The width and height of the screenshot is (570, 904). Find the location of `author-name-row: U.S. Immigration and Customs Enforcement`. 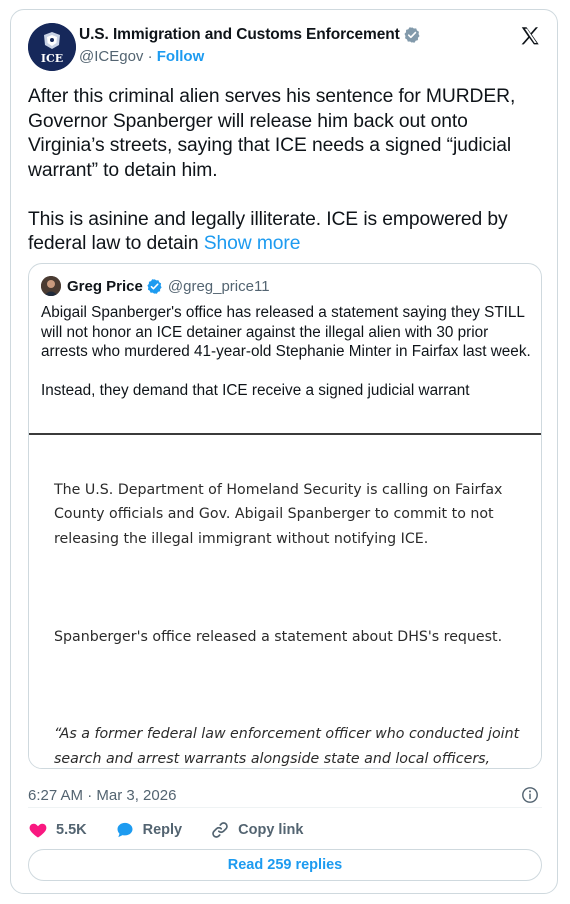

author-name-row: U.S. Immigration and Customs Enforcement is located at coordinates (250, 35).